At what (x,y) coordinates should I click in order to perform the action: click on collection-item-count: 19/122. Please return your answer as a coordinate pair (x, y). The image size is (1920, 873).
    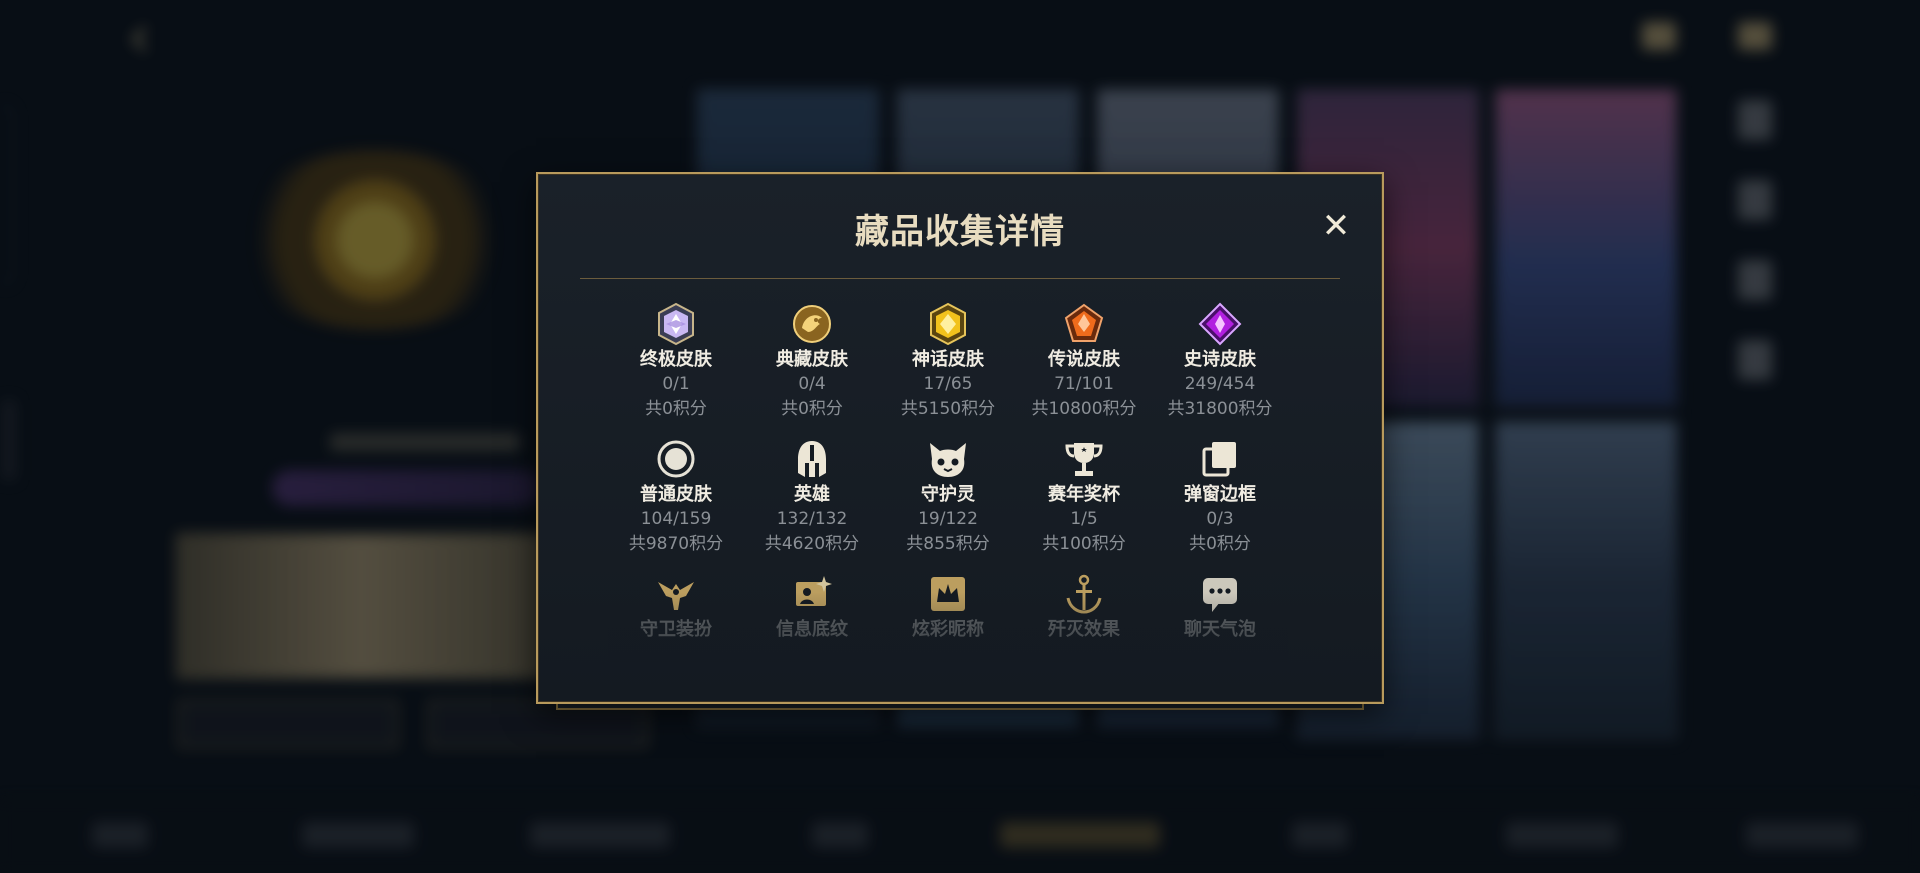
    Looking at the image, I should click on (948, 519).